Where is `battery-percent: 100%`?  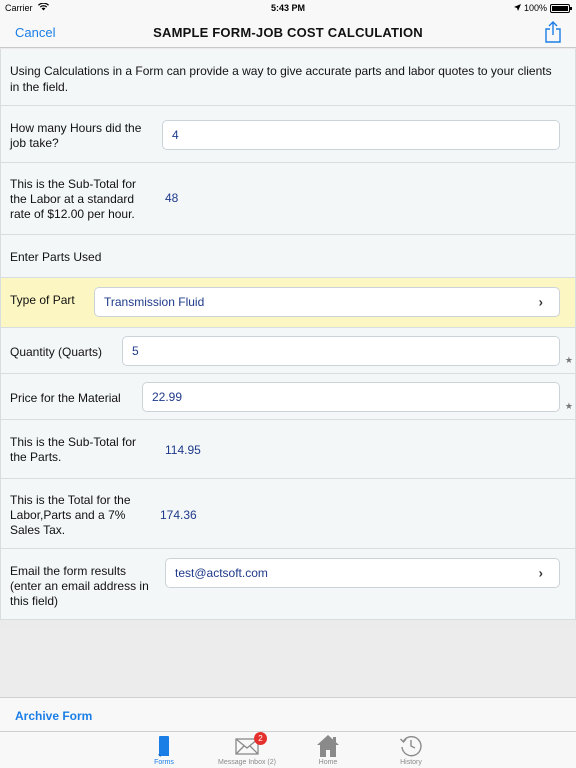
battery-percent: 100% is located at coordinates (535, 8).